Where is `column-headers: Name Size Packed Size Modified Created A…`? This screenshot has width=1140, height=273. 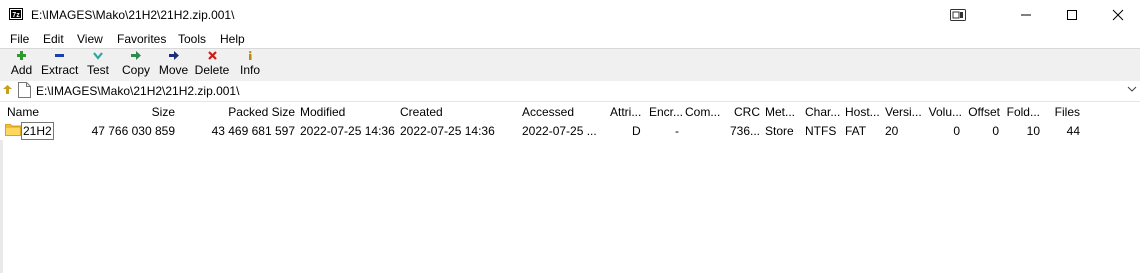 column-headers: Name Size Packed Size Modified Created A… is located at coordinates (570, 112).